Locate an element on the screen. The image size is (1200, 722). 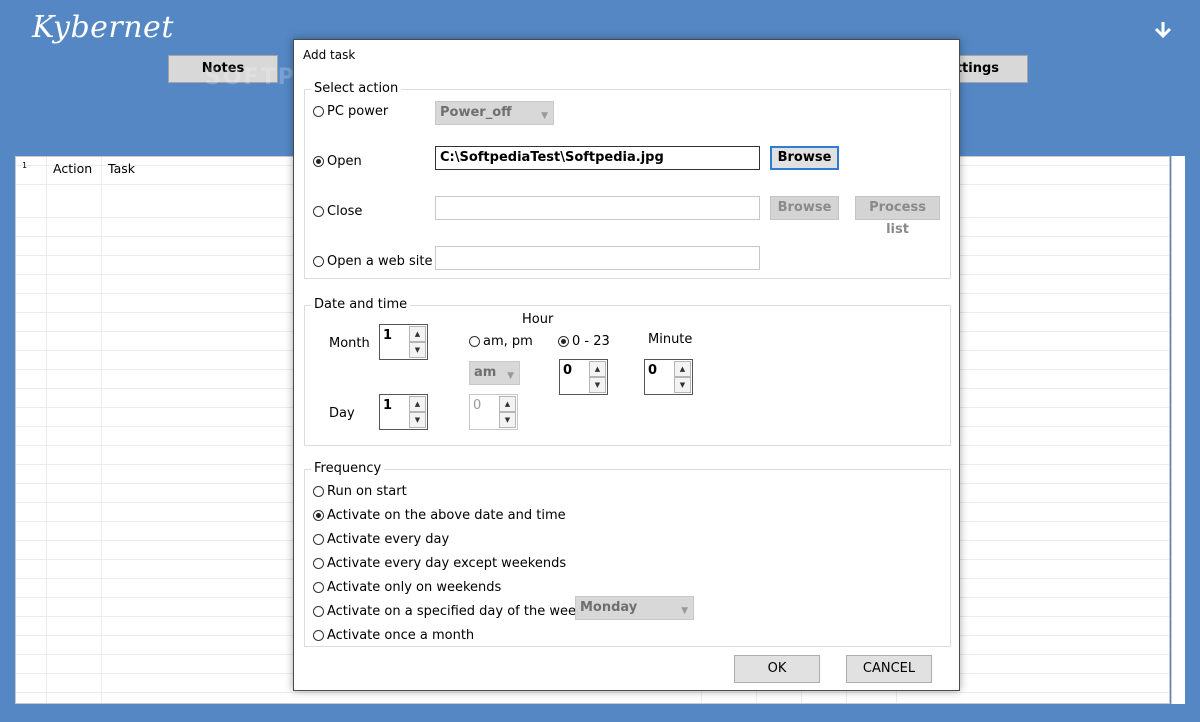
radio-every-day-except-weekends: Activate every day except weekends is located at coordinates (439, 563).